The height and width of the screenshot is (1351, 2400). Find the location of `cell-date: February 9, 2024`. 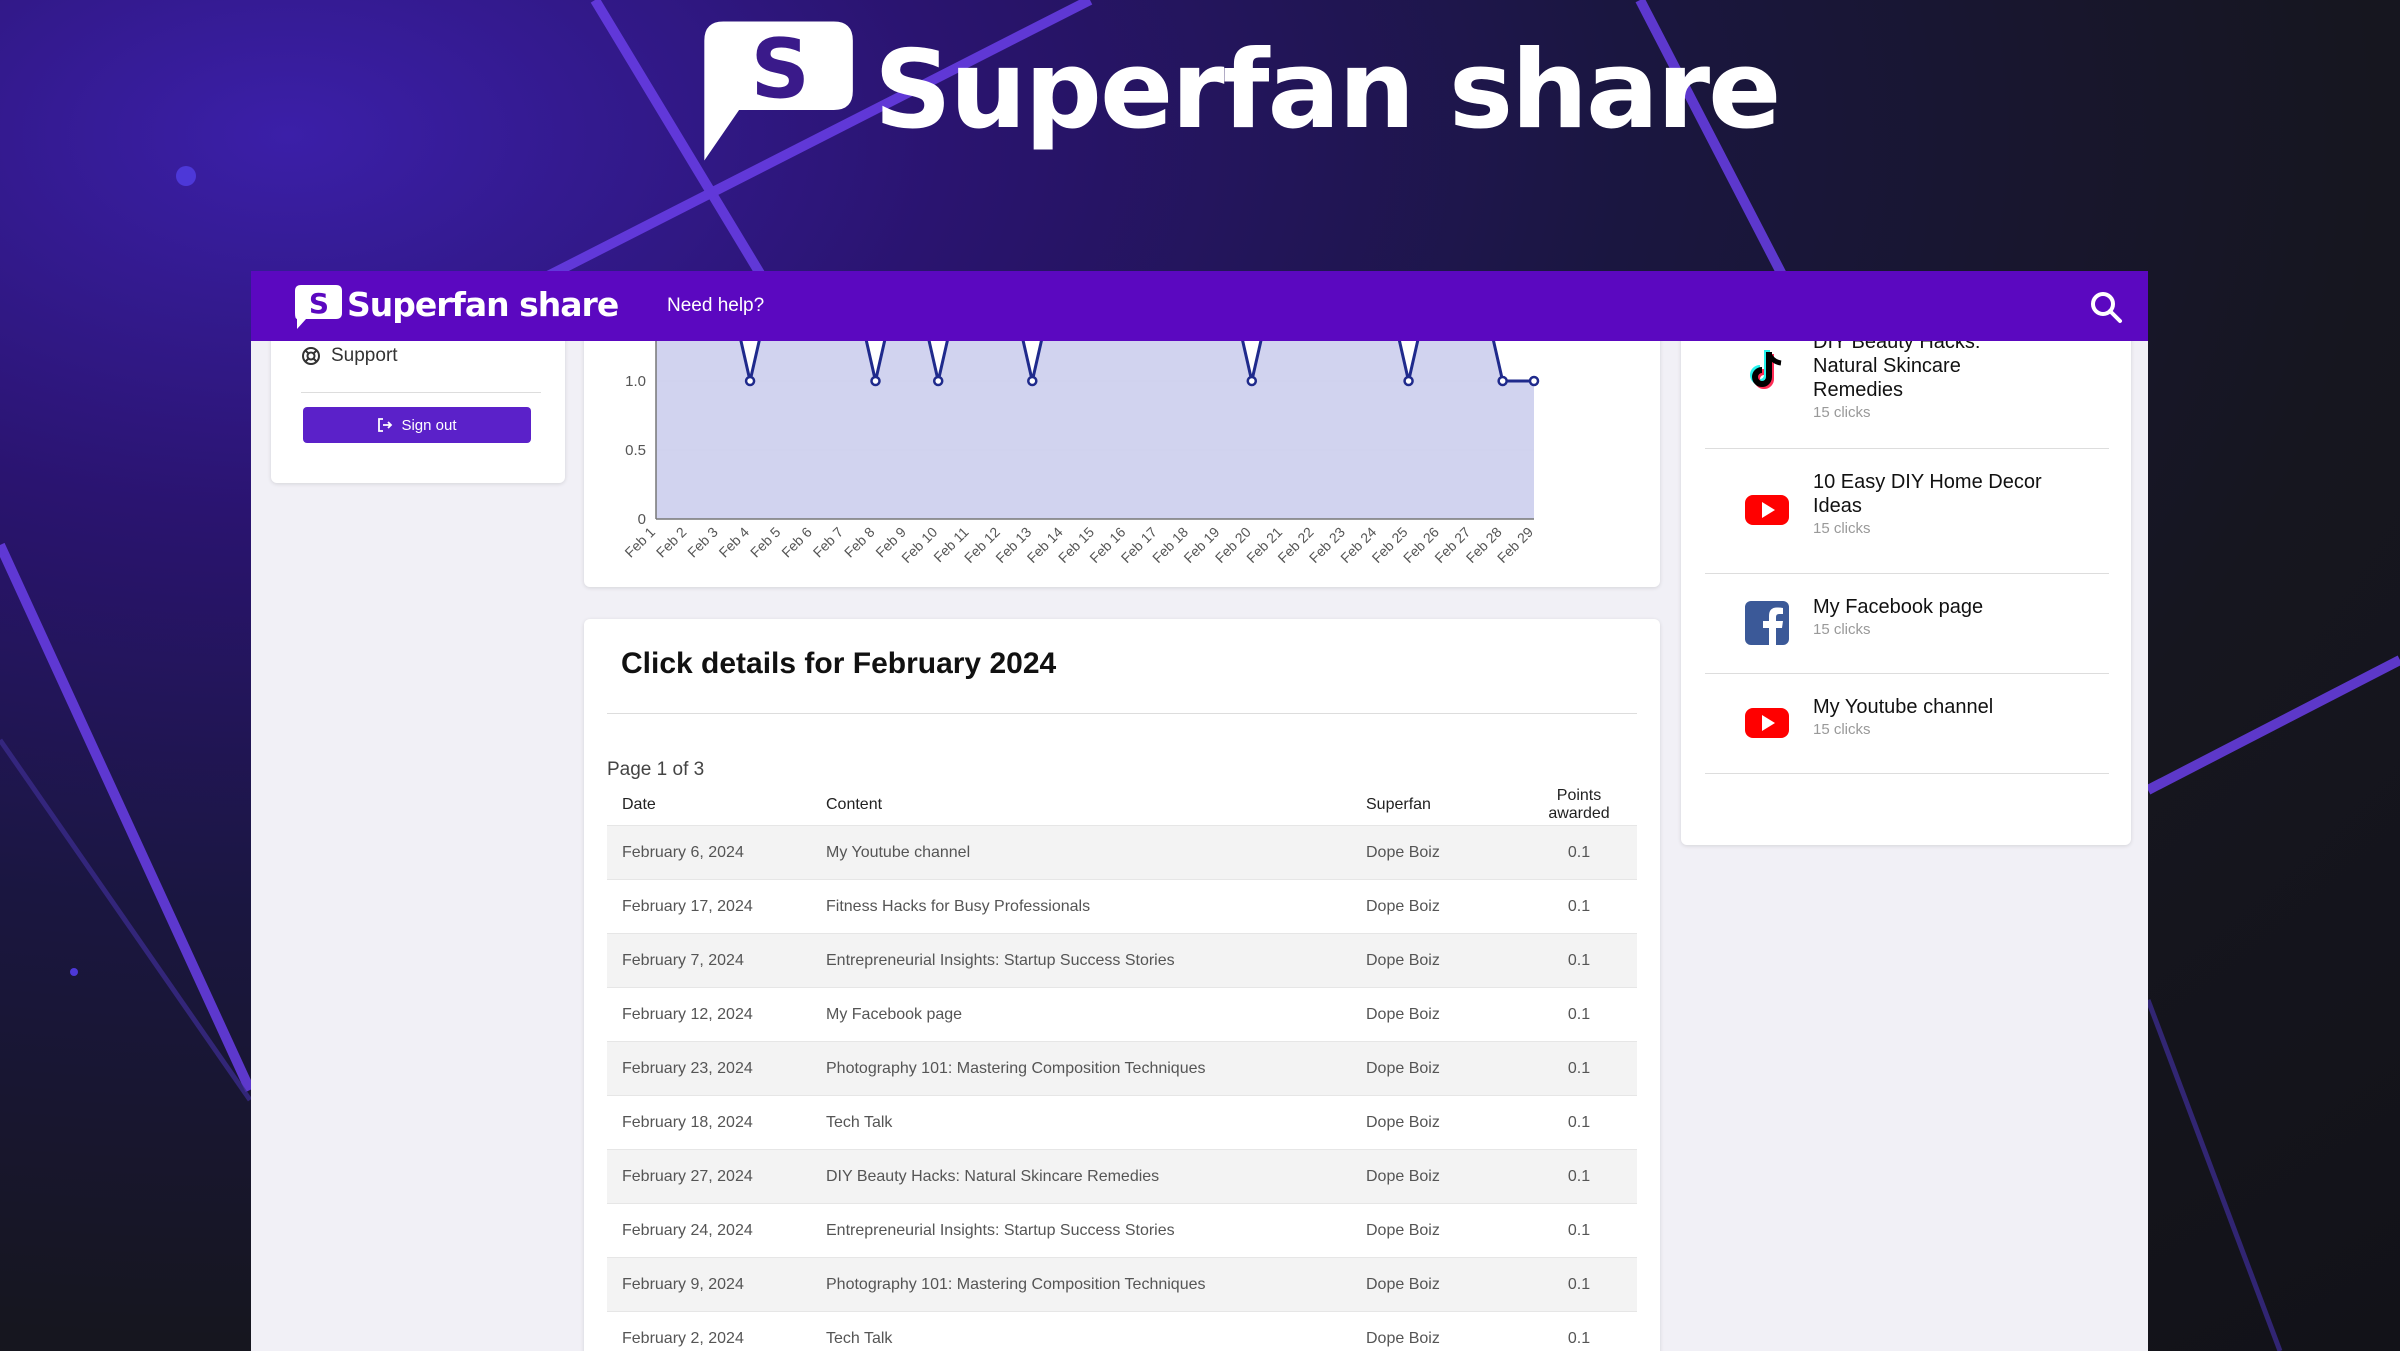

cell-date: February 9, 2024 is located at coordinates (709, 1284).